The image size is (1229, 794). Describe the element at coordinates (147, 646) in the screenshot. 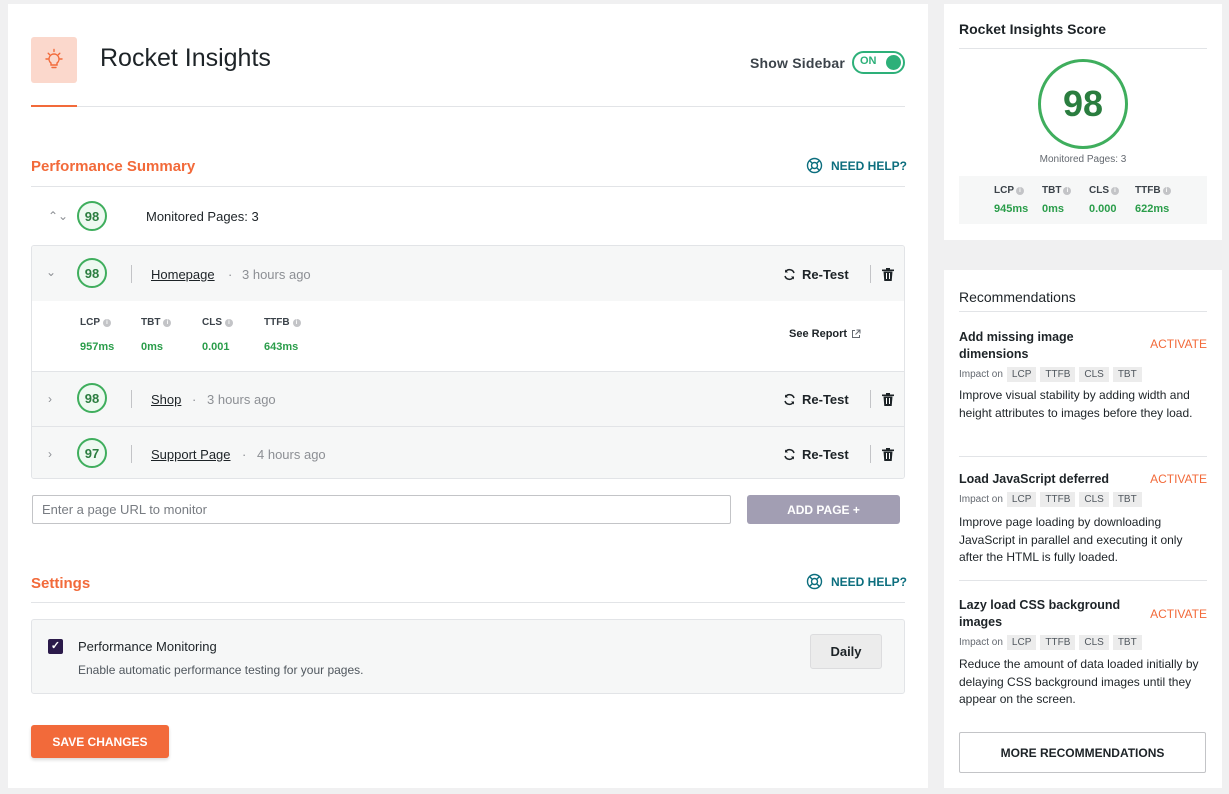

I see `setting-title: Performance Monitoring` at that location.